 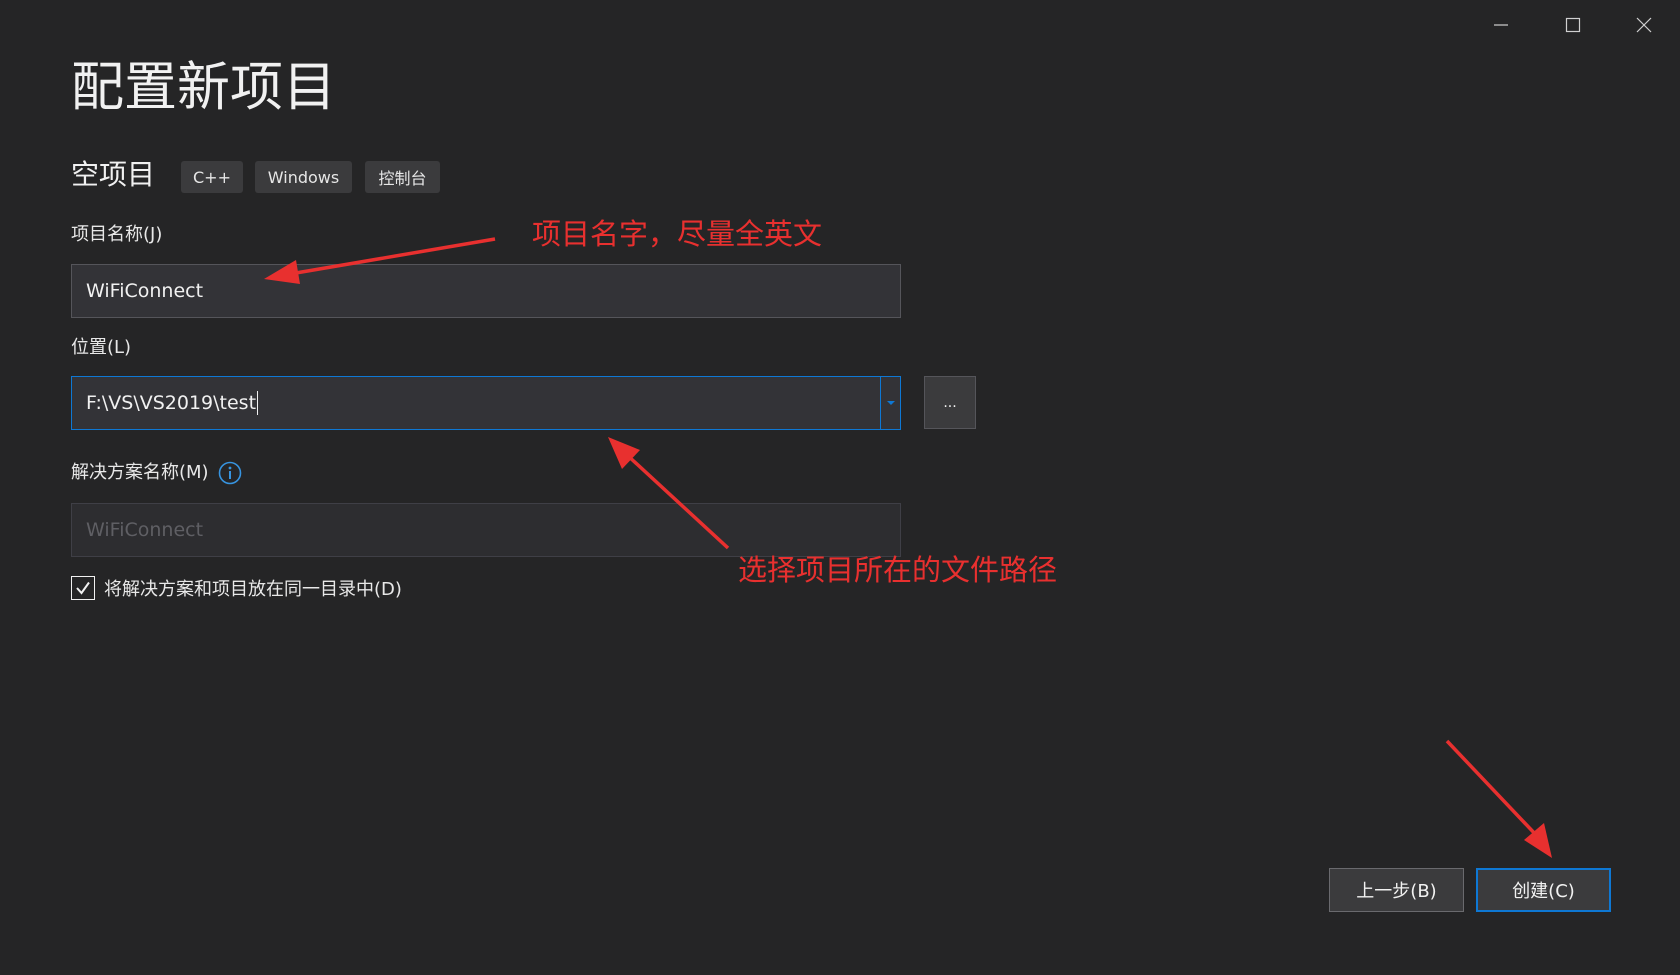 What do you see at coordinates (113, 174) in the screenshot?
I see `template-name: 空项目` at bounding box center [113, 174].